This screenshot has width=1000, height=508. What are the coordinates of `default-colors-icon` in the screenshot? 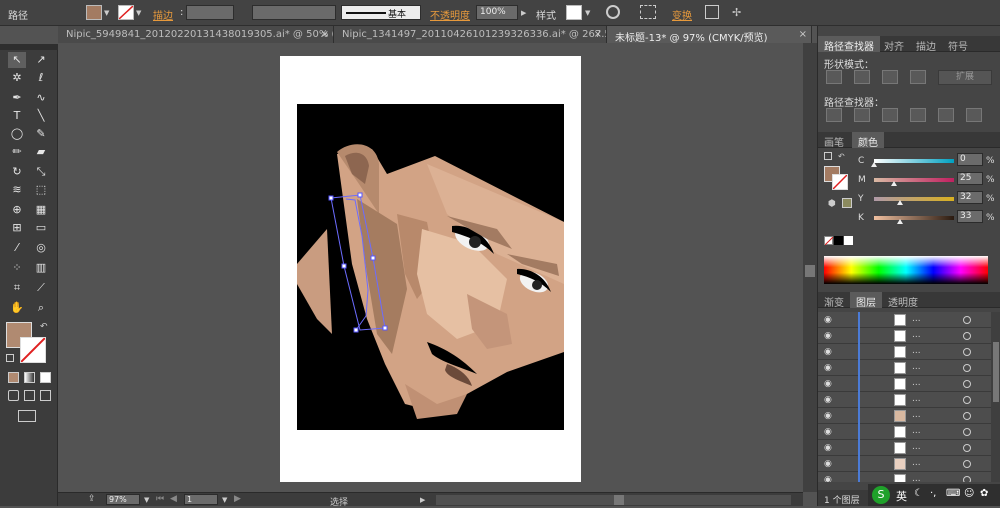 It's located at (828, 156).